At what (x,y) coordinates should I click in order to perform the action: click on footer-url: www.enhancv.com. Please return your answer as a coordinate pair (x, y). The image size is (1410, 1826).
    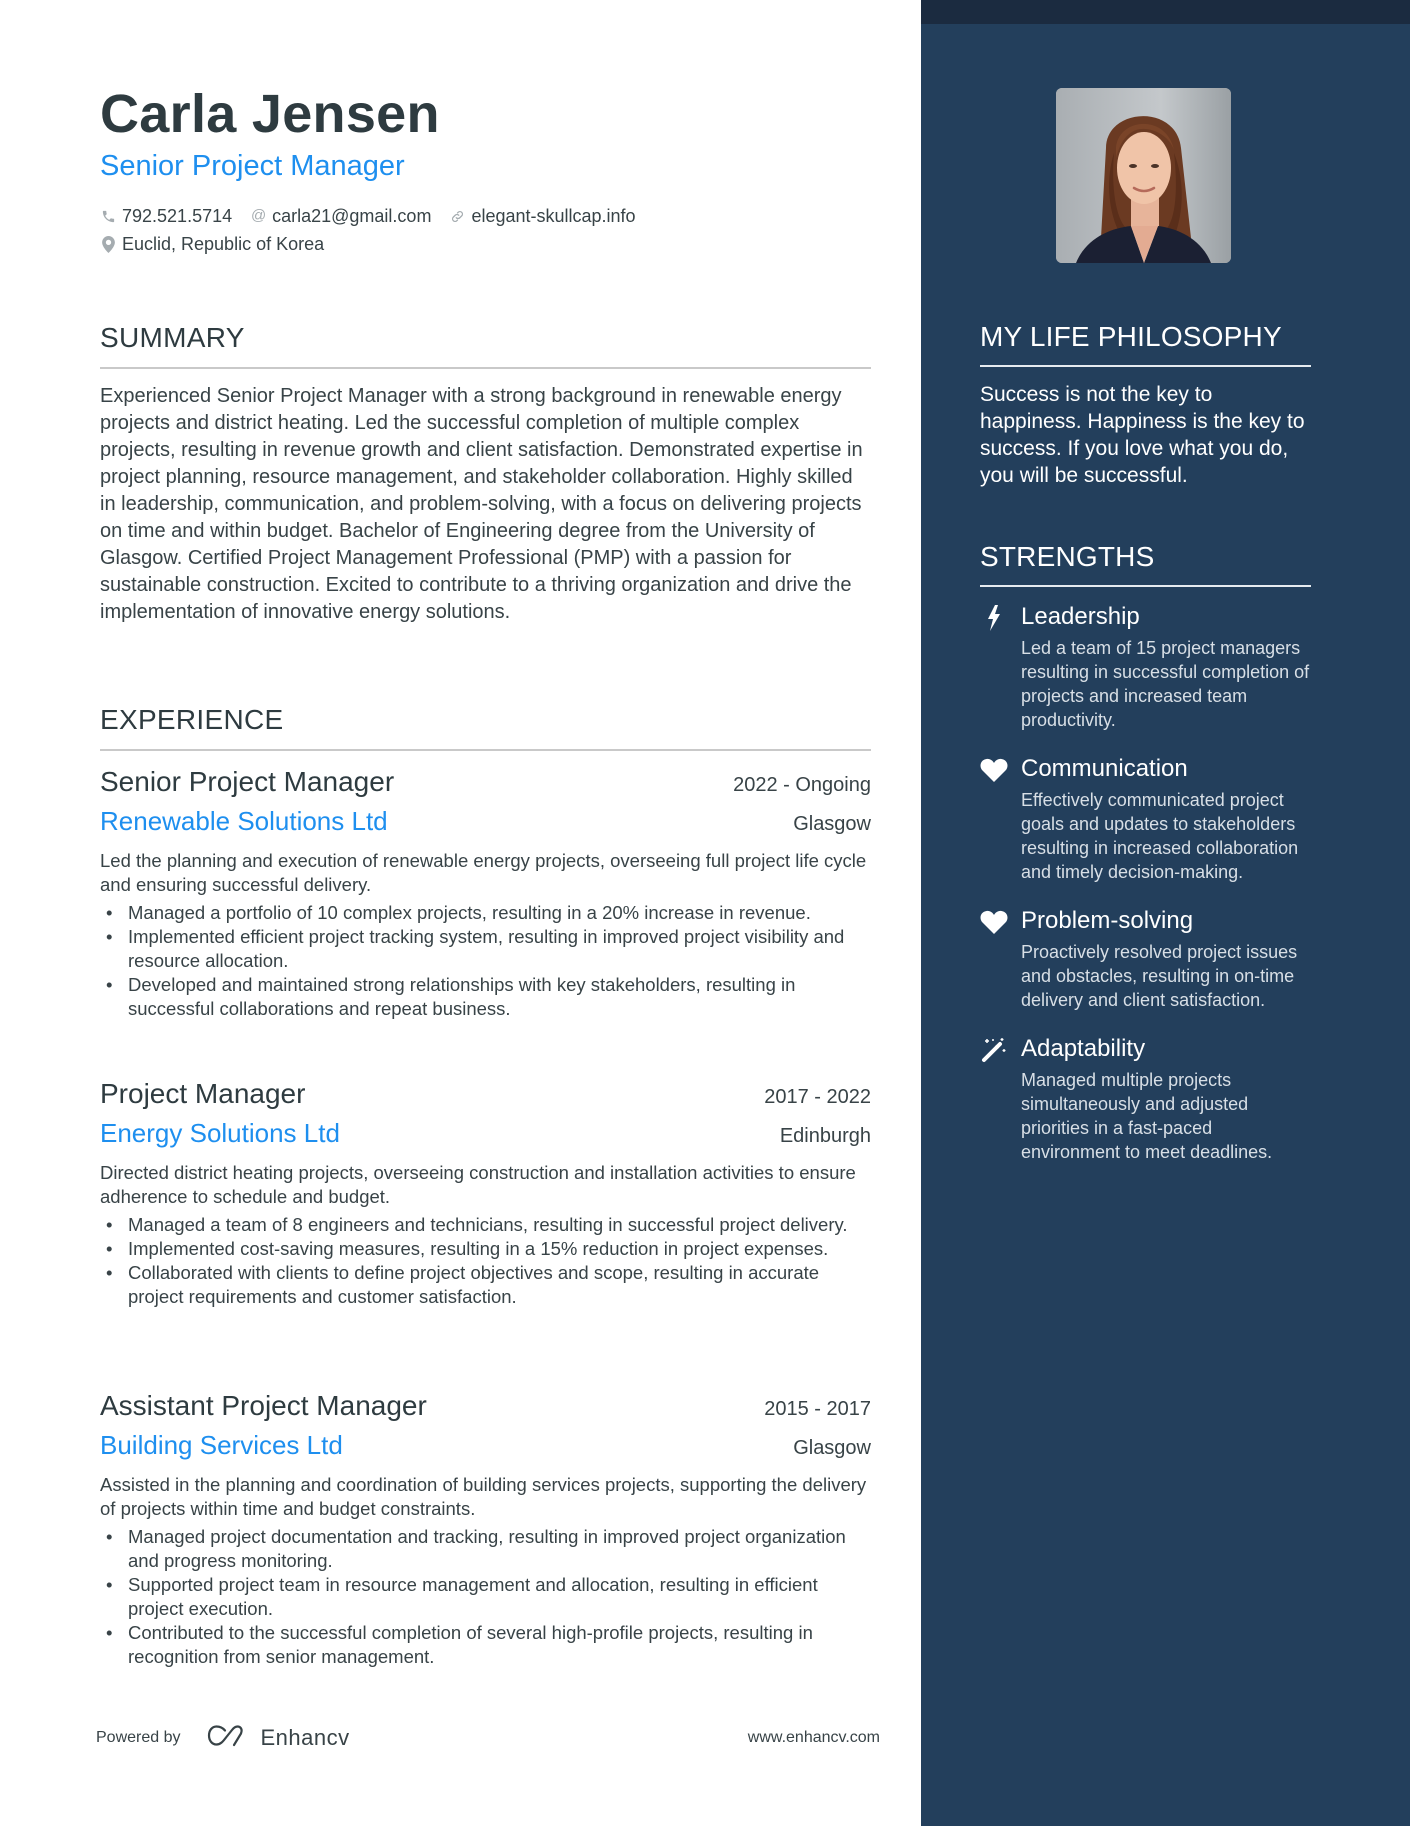
    Looking at the image, I should click on (814, 1738).